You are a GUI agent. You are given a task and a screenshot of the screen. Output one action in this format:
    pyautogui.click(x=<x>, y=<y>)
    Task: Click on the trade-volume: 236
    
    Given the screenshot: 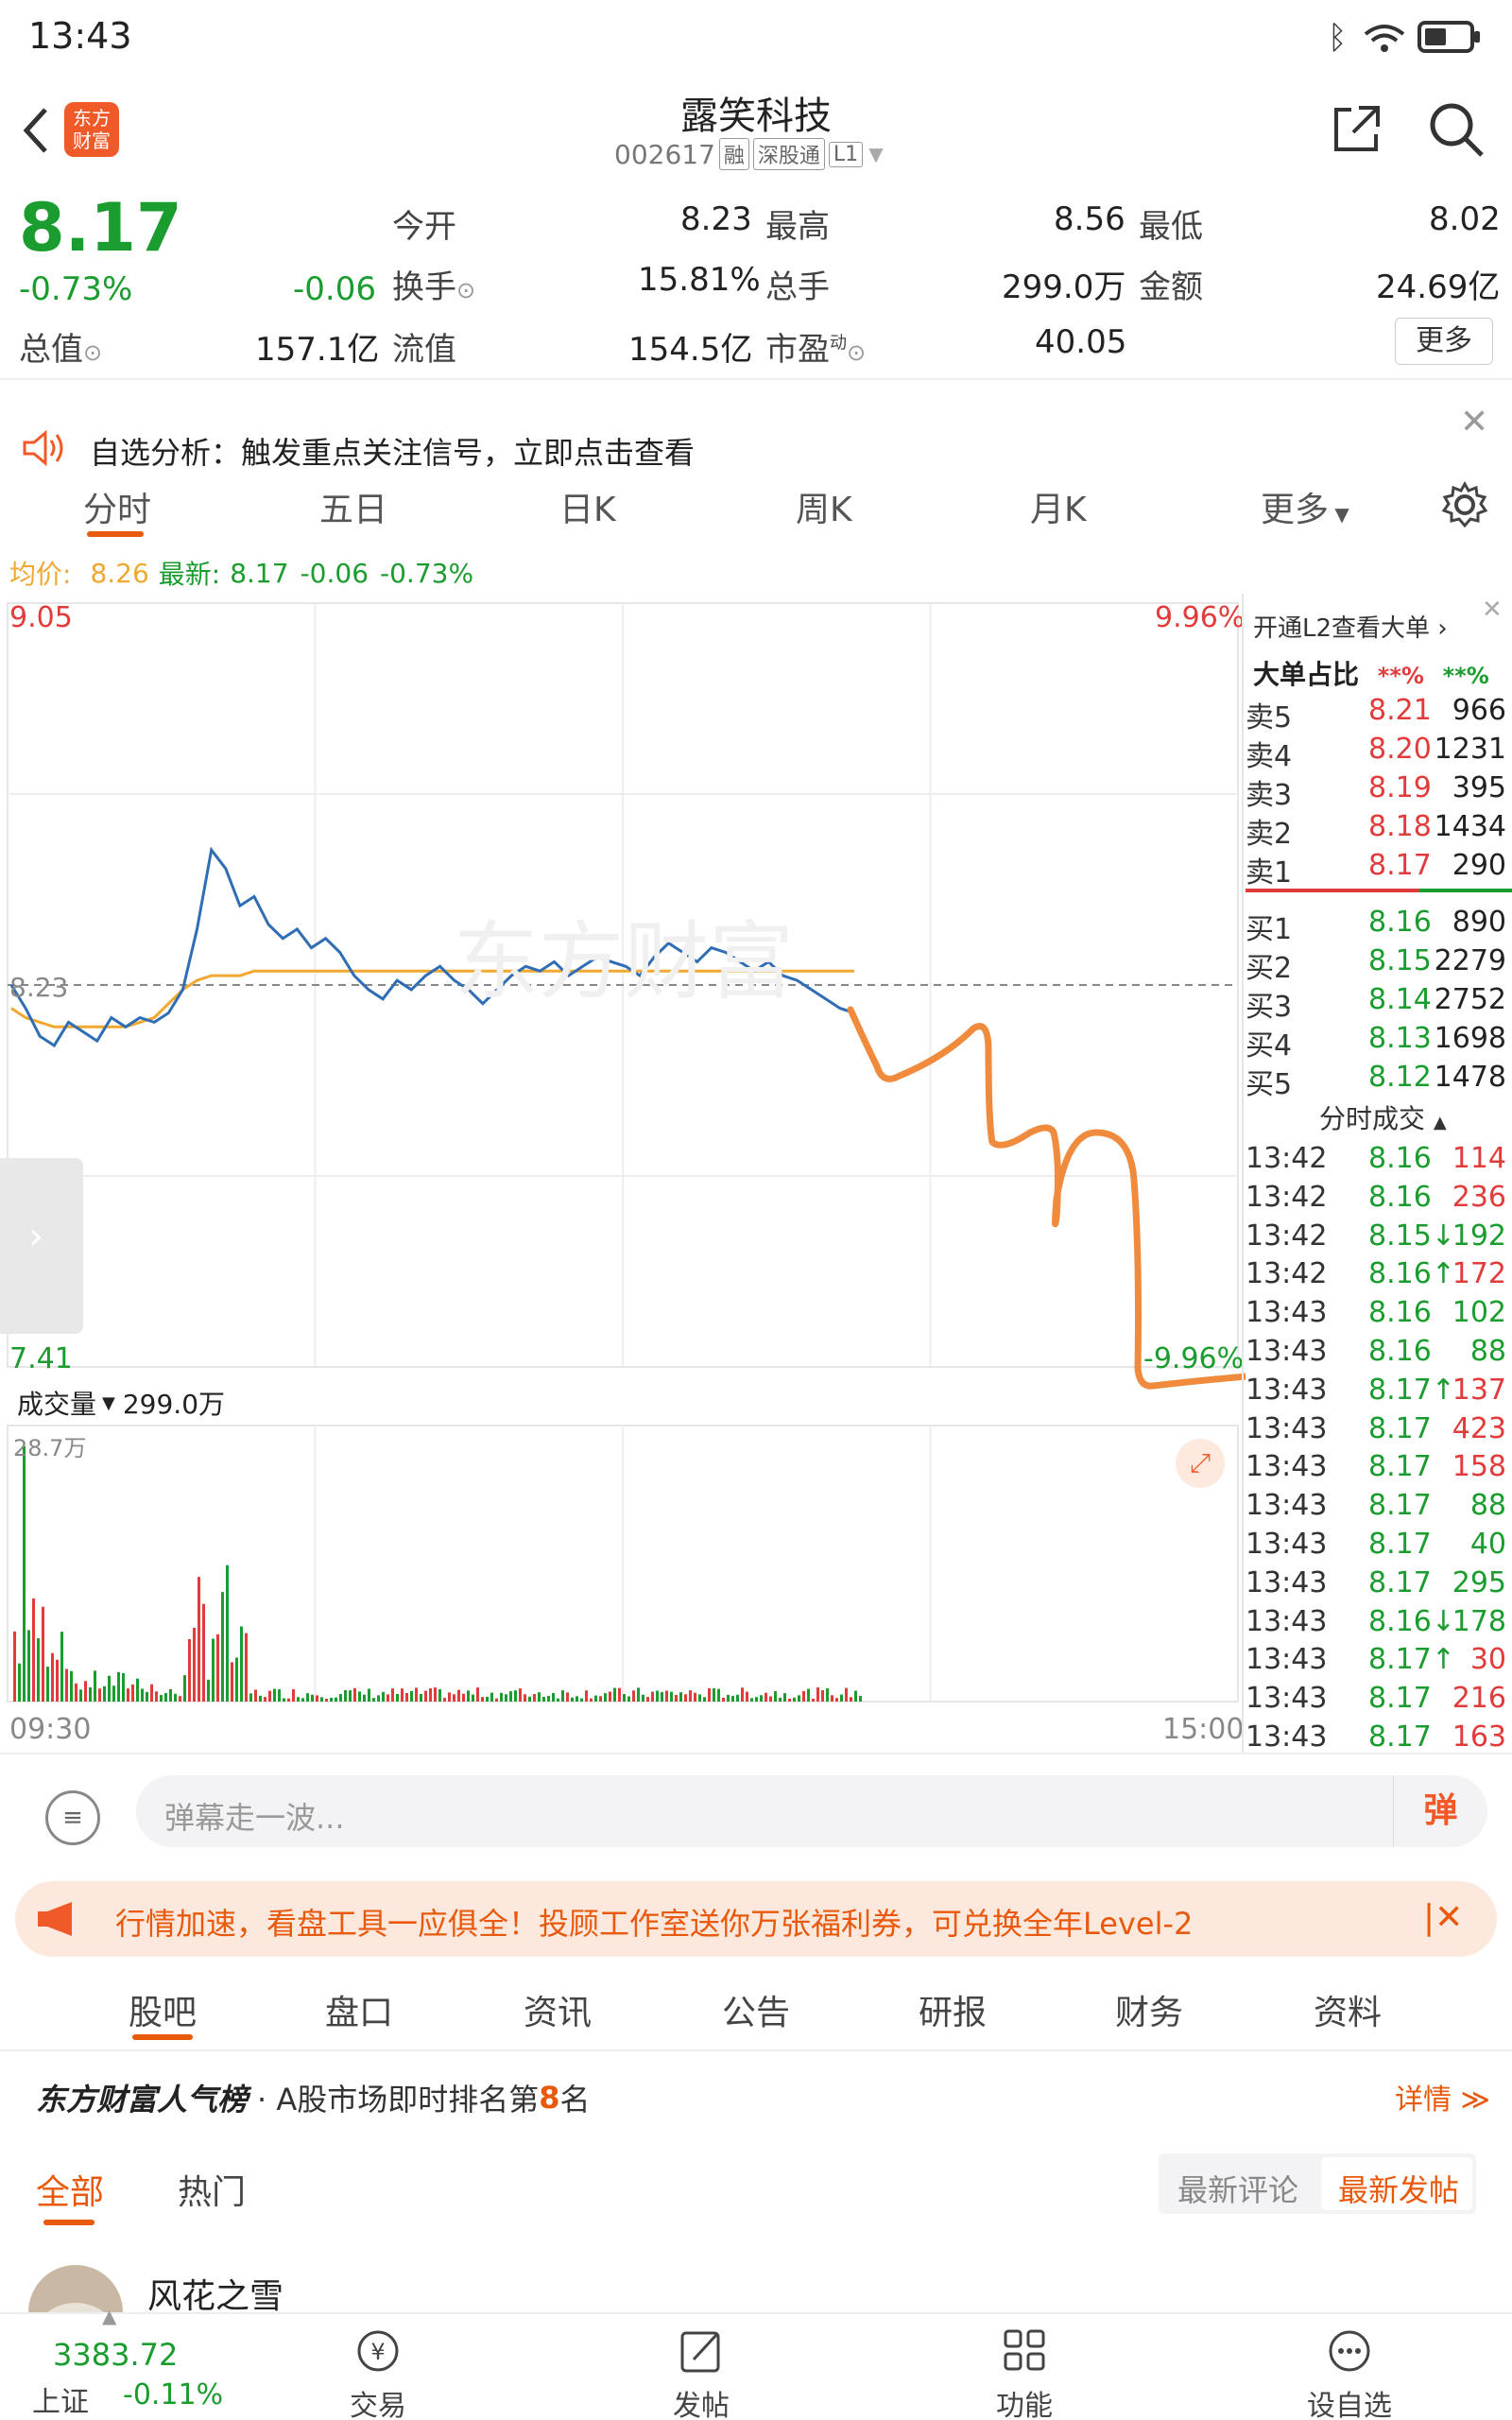 What is the action you would take?
    pyautogui.click(x=1479, y=1197)
    